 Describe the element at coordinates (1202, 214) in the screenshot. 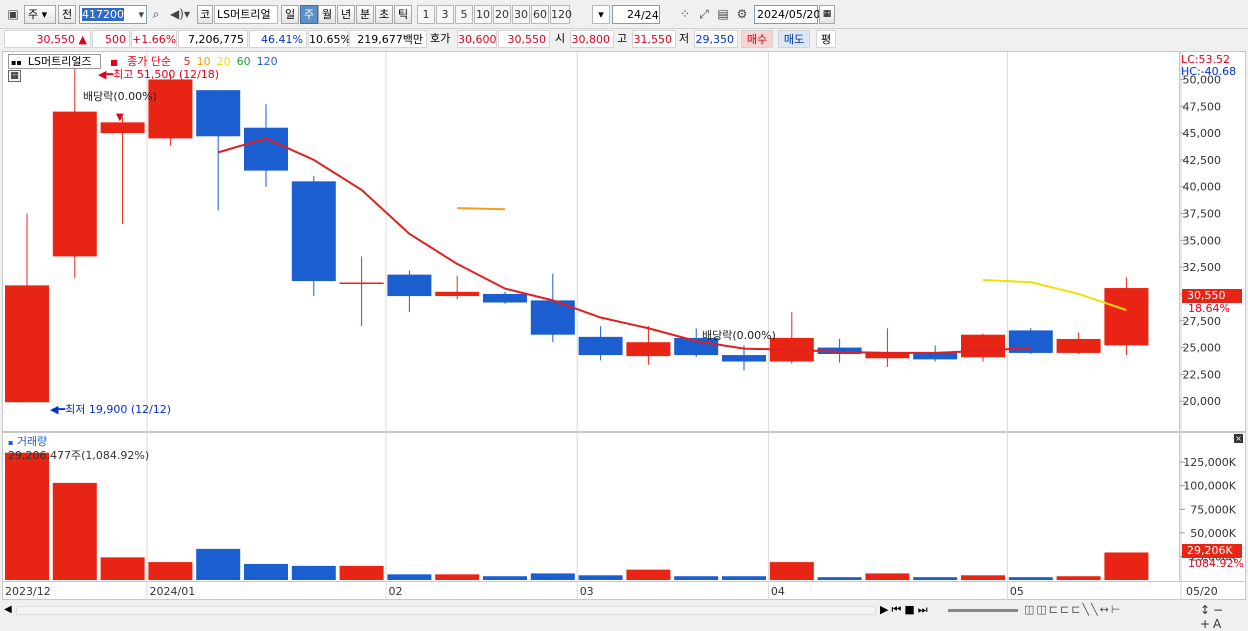

I see `price-tick-label: 37,500` at that location.